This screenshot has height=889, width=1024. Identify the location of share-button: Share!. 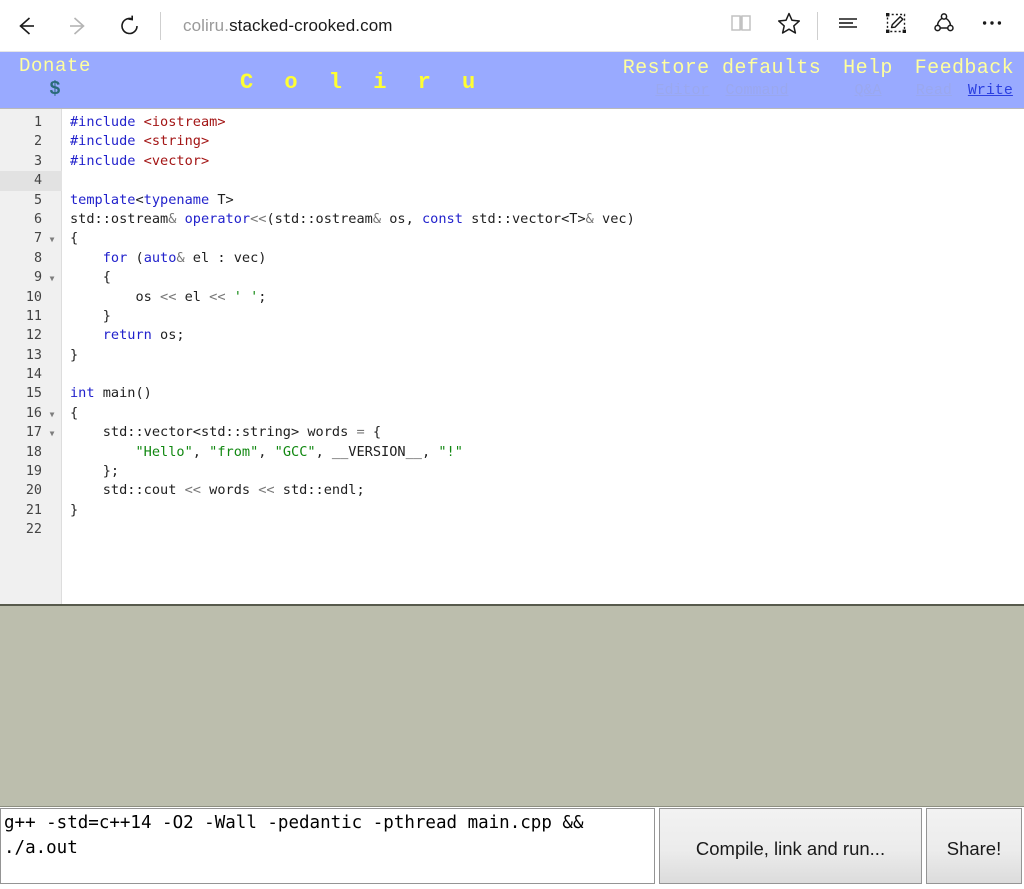
(974, 846).